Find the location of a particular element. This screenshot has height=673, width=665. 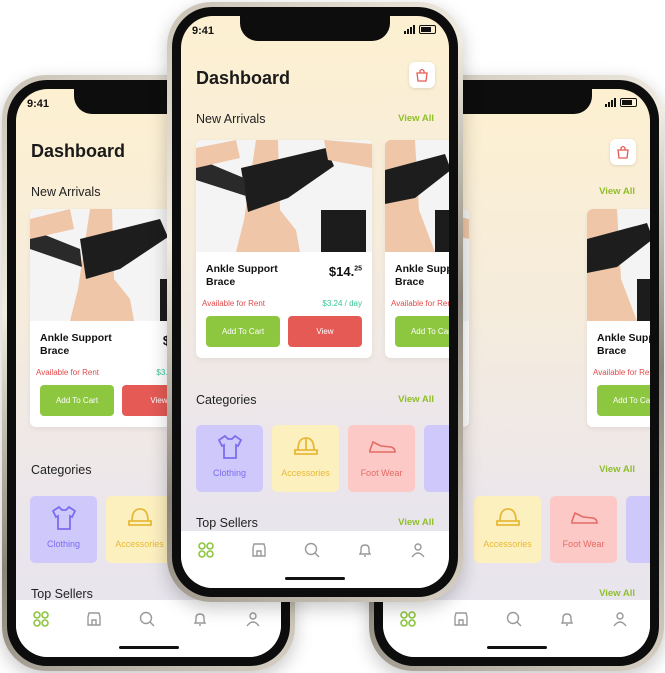

product-price: $14.25 is located at coordinates (345, 271).